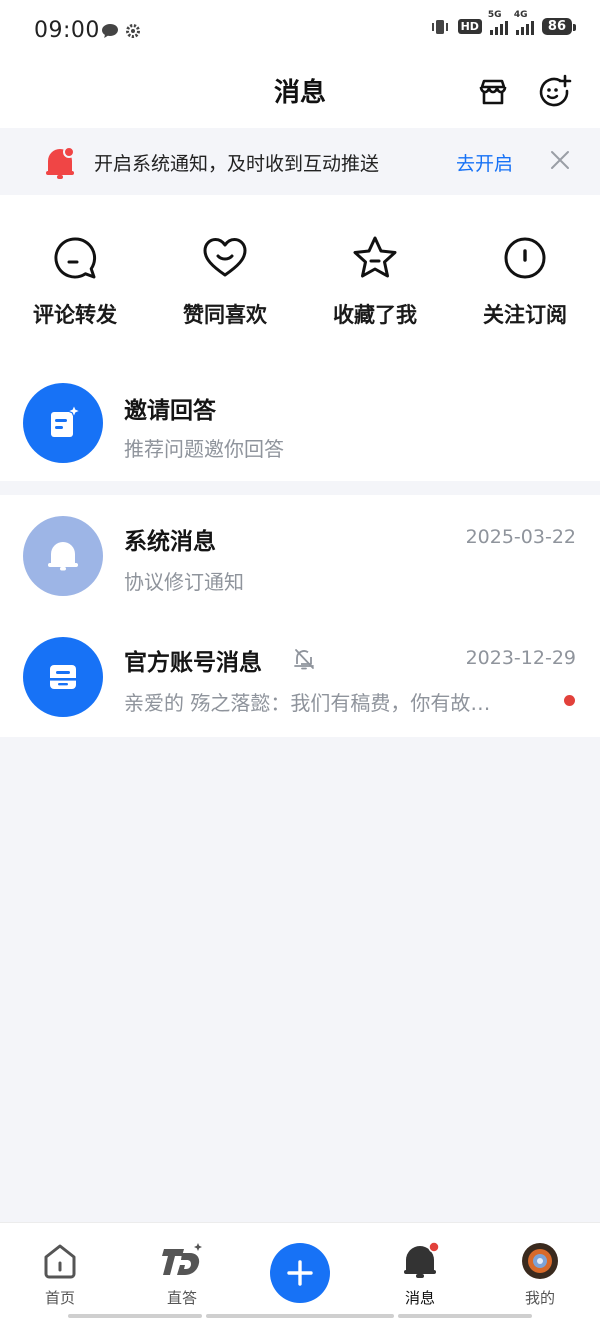 The width and height of the screenshot is (600, 1321). I want to click on top-area: 09:00 HD 5G 4G 86 消息, so click(300, 64).